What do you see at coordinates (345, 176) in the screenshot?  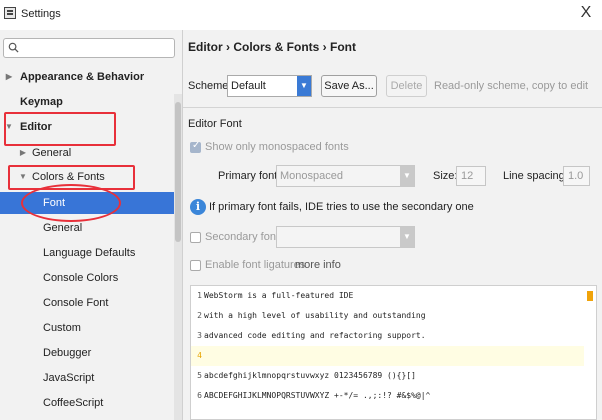 I see `primary-font-select: Monospaced ▼` at bounding box center [345, 176].